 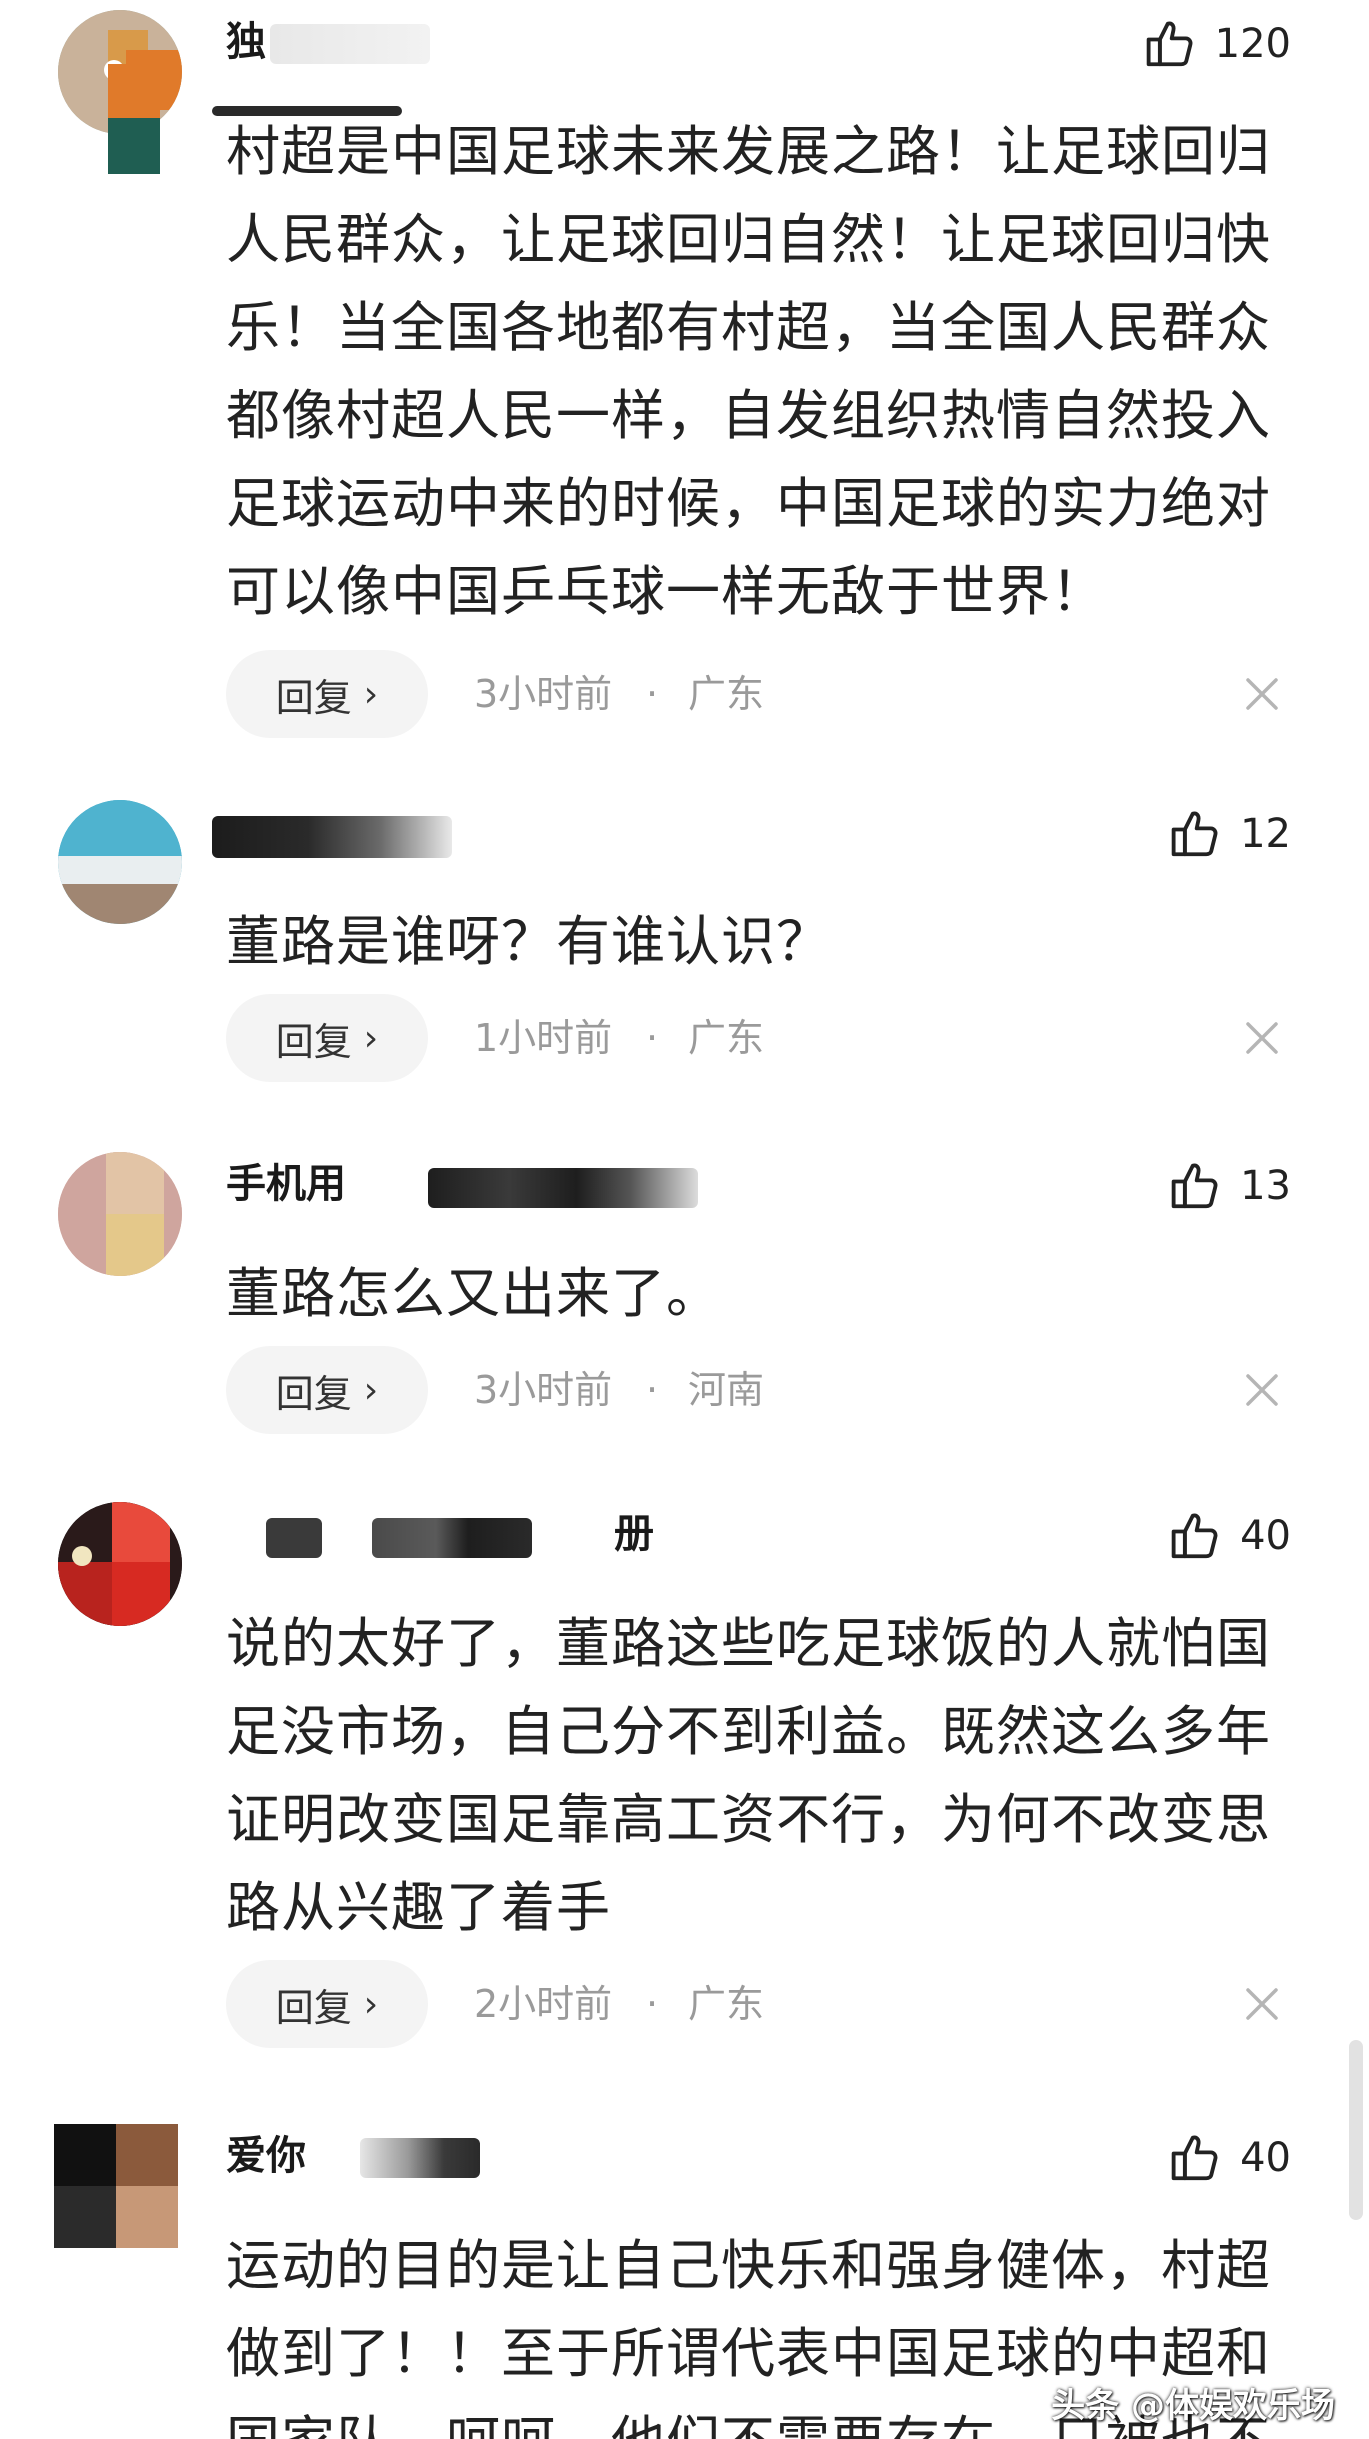 I want to click on like-count: 12, so click(x=1265, y=834).